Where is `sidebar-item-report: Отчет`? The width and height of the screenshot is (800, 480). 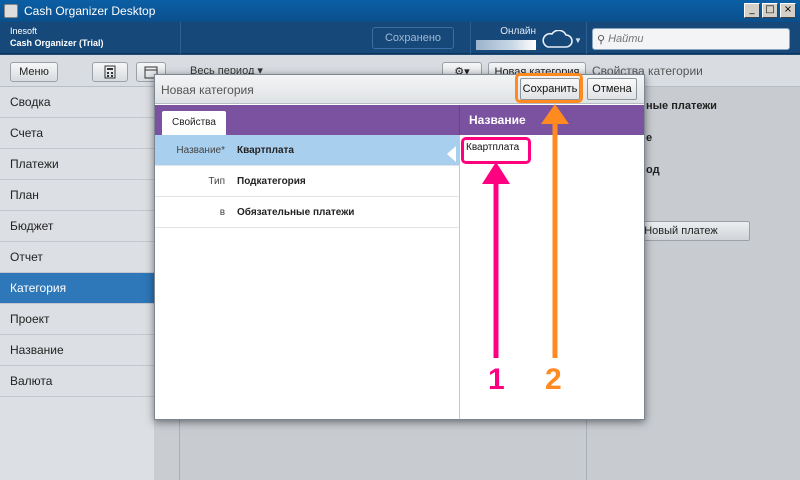 sidebar-item-report: Отчет is located at coordinates (77, 257).